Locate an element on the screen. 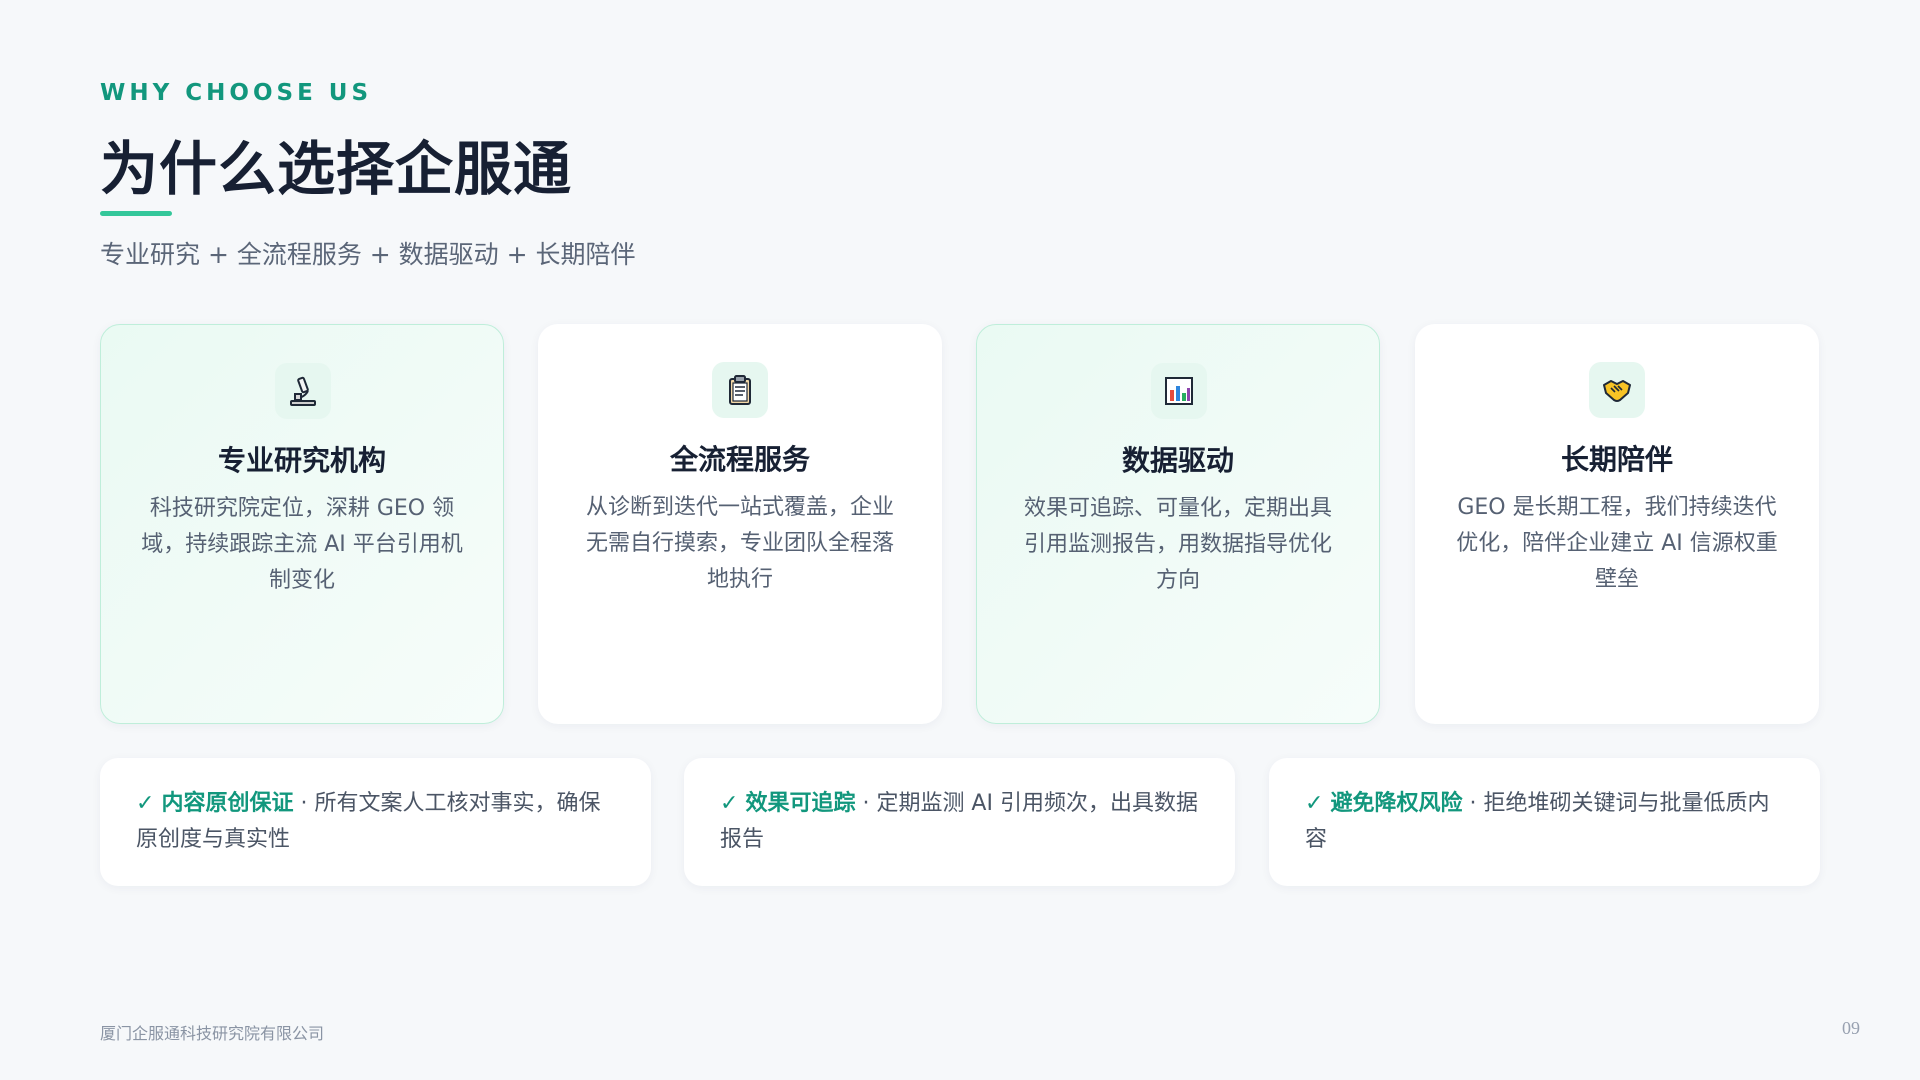 This screenshot has height=1080, width=1920. card-title: 长期陪伴 is located at coordinates (1616, 459).